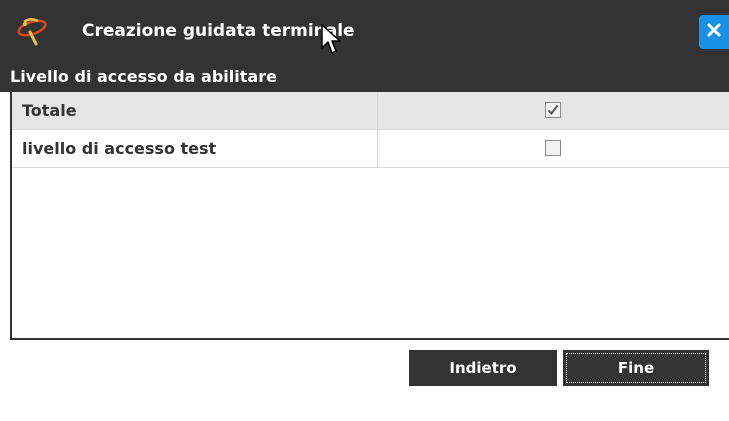 This screenshot has height=421, width=729. I want to click on checkmark-icon, so click(553, 110).